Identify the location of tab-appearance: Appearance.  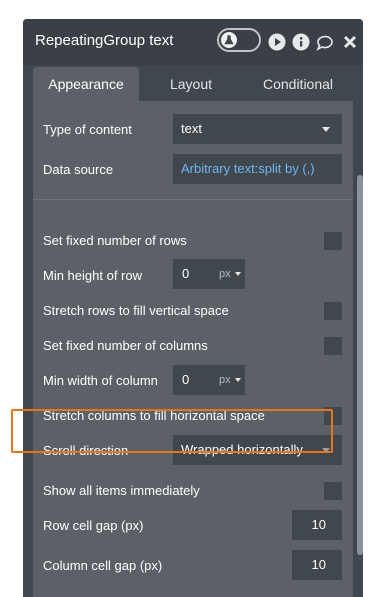
(86, 84).